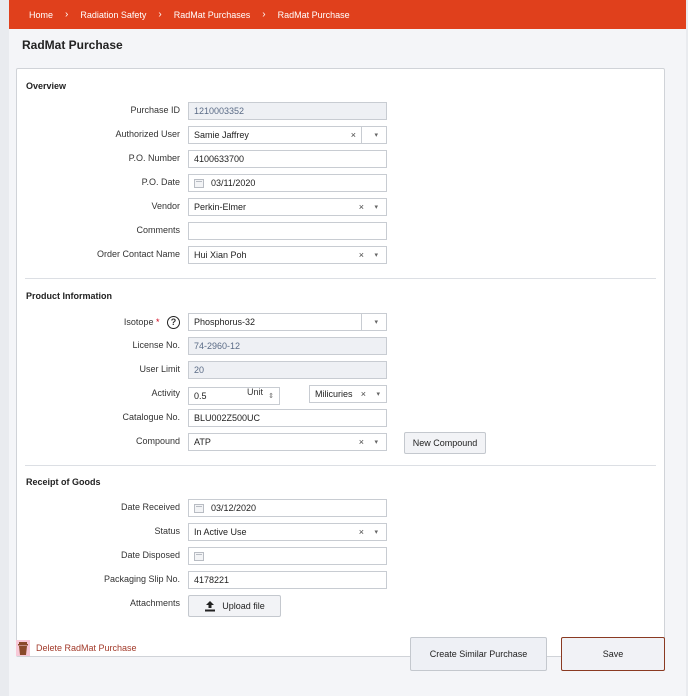 This screenshot has height=696, width=688. What do you see at coordinates (199, 370) in the screenshot?
I see `user-limit-value: 20` at bounding box center [199, 370].